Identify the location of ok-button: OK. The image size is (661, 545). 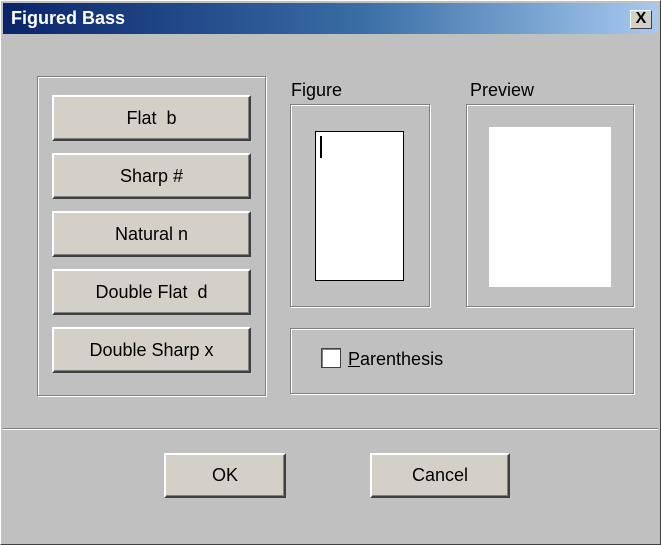
(225, 475).